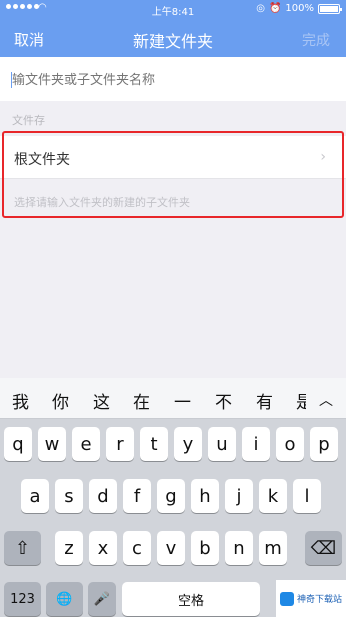  What do you see at coordinates (239, 496) in the screenshot?
I see `key-j: j` at bounding box center [239, 496].